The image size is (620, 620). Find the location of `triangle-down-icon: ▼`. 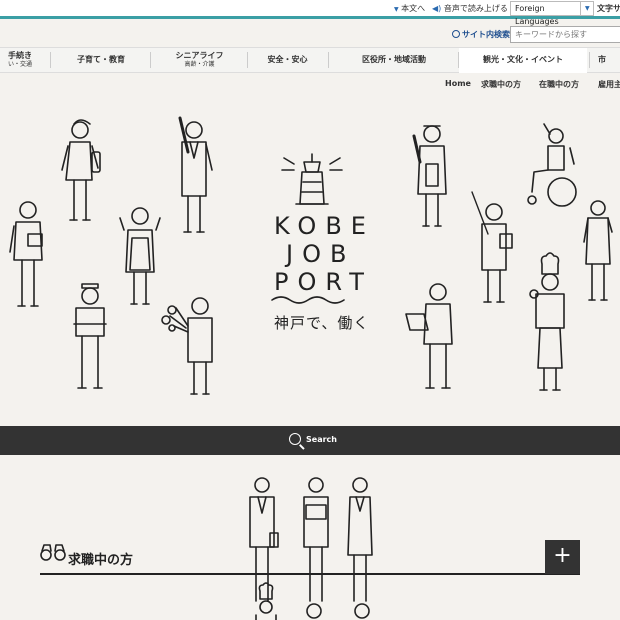

triangle-down-icon: ▼ is located at coordinates (396, 9).